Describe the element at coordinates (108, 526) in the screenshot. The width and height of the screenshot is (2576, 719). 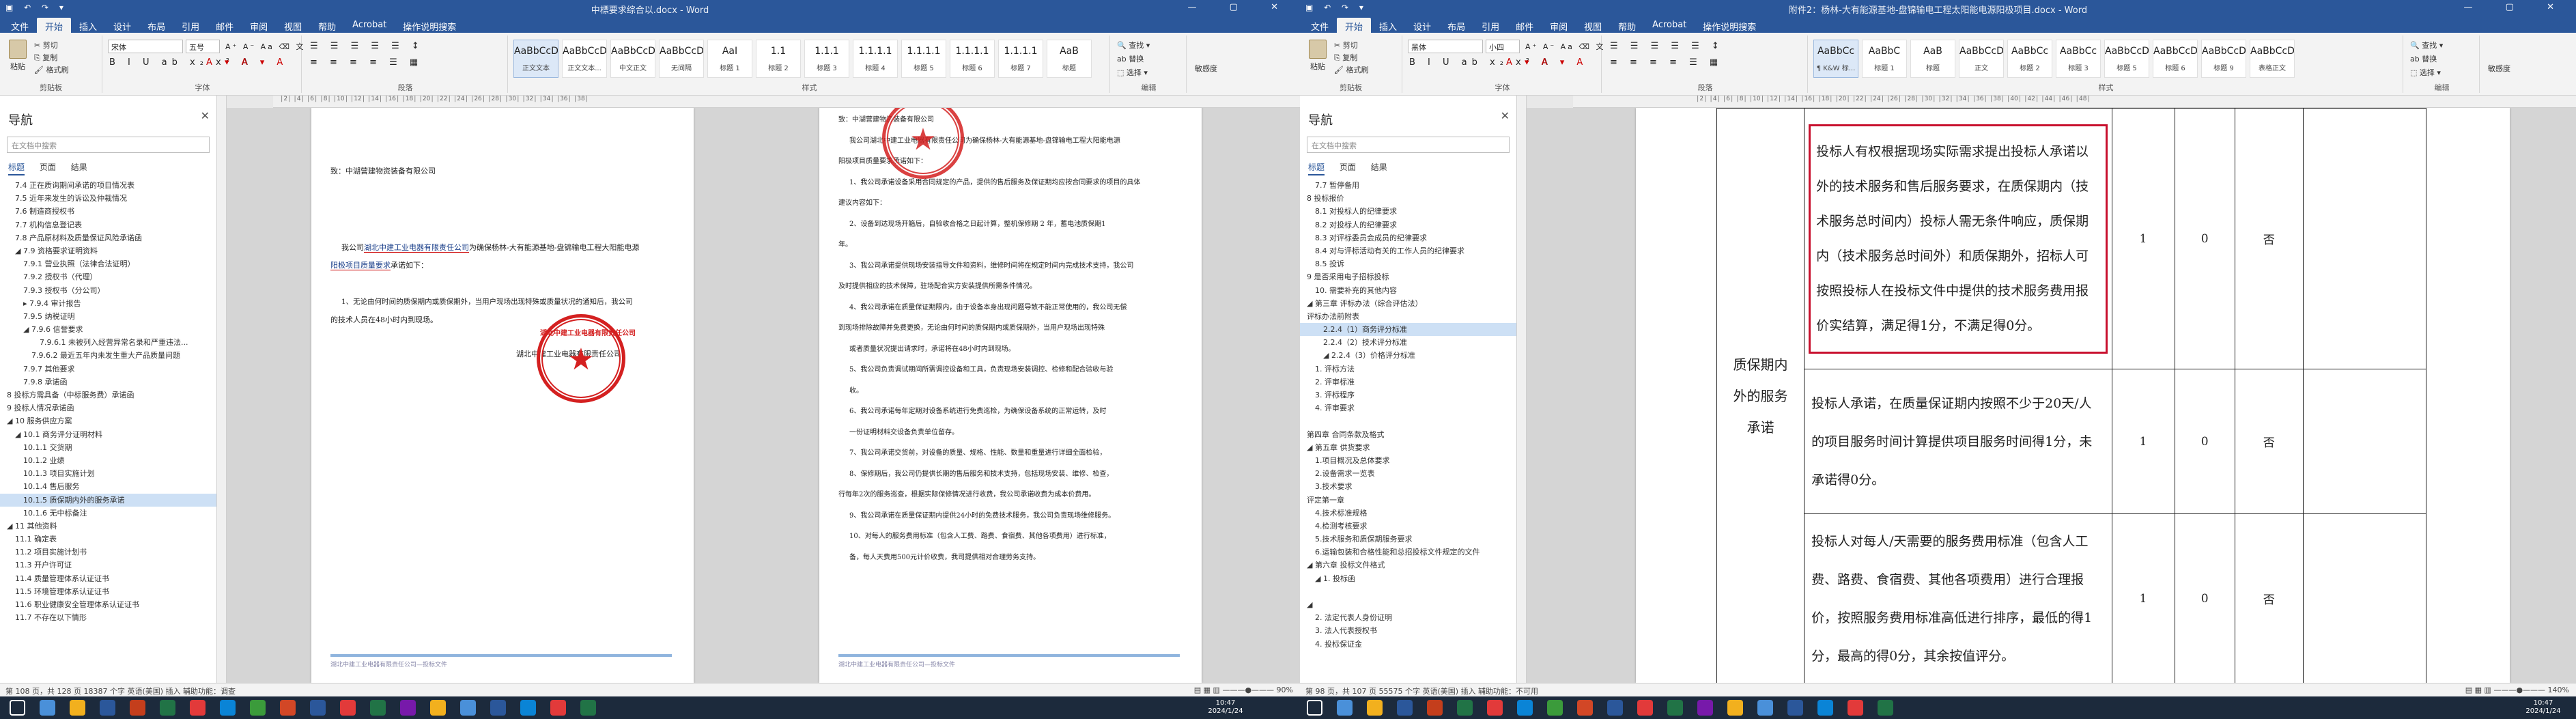
I see `nav-heading-item: ◢ 11 其他资料` at that location.